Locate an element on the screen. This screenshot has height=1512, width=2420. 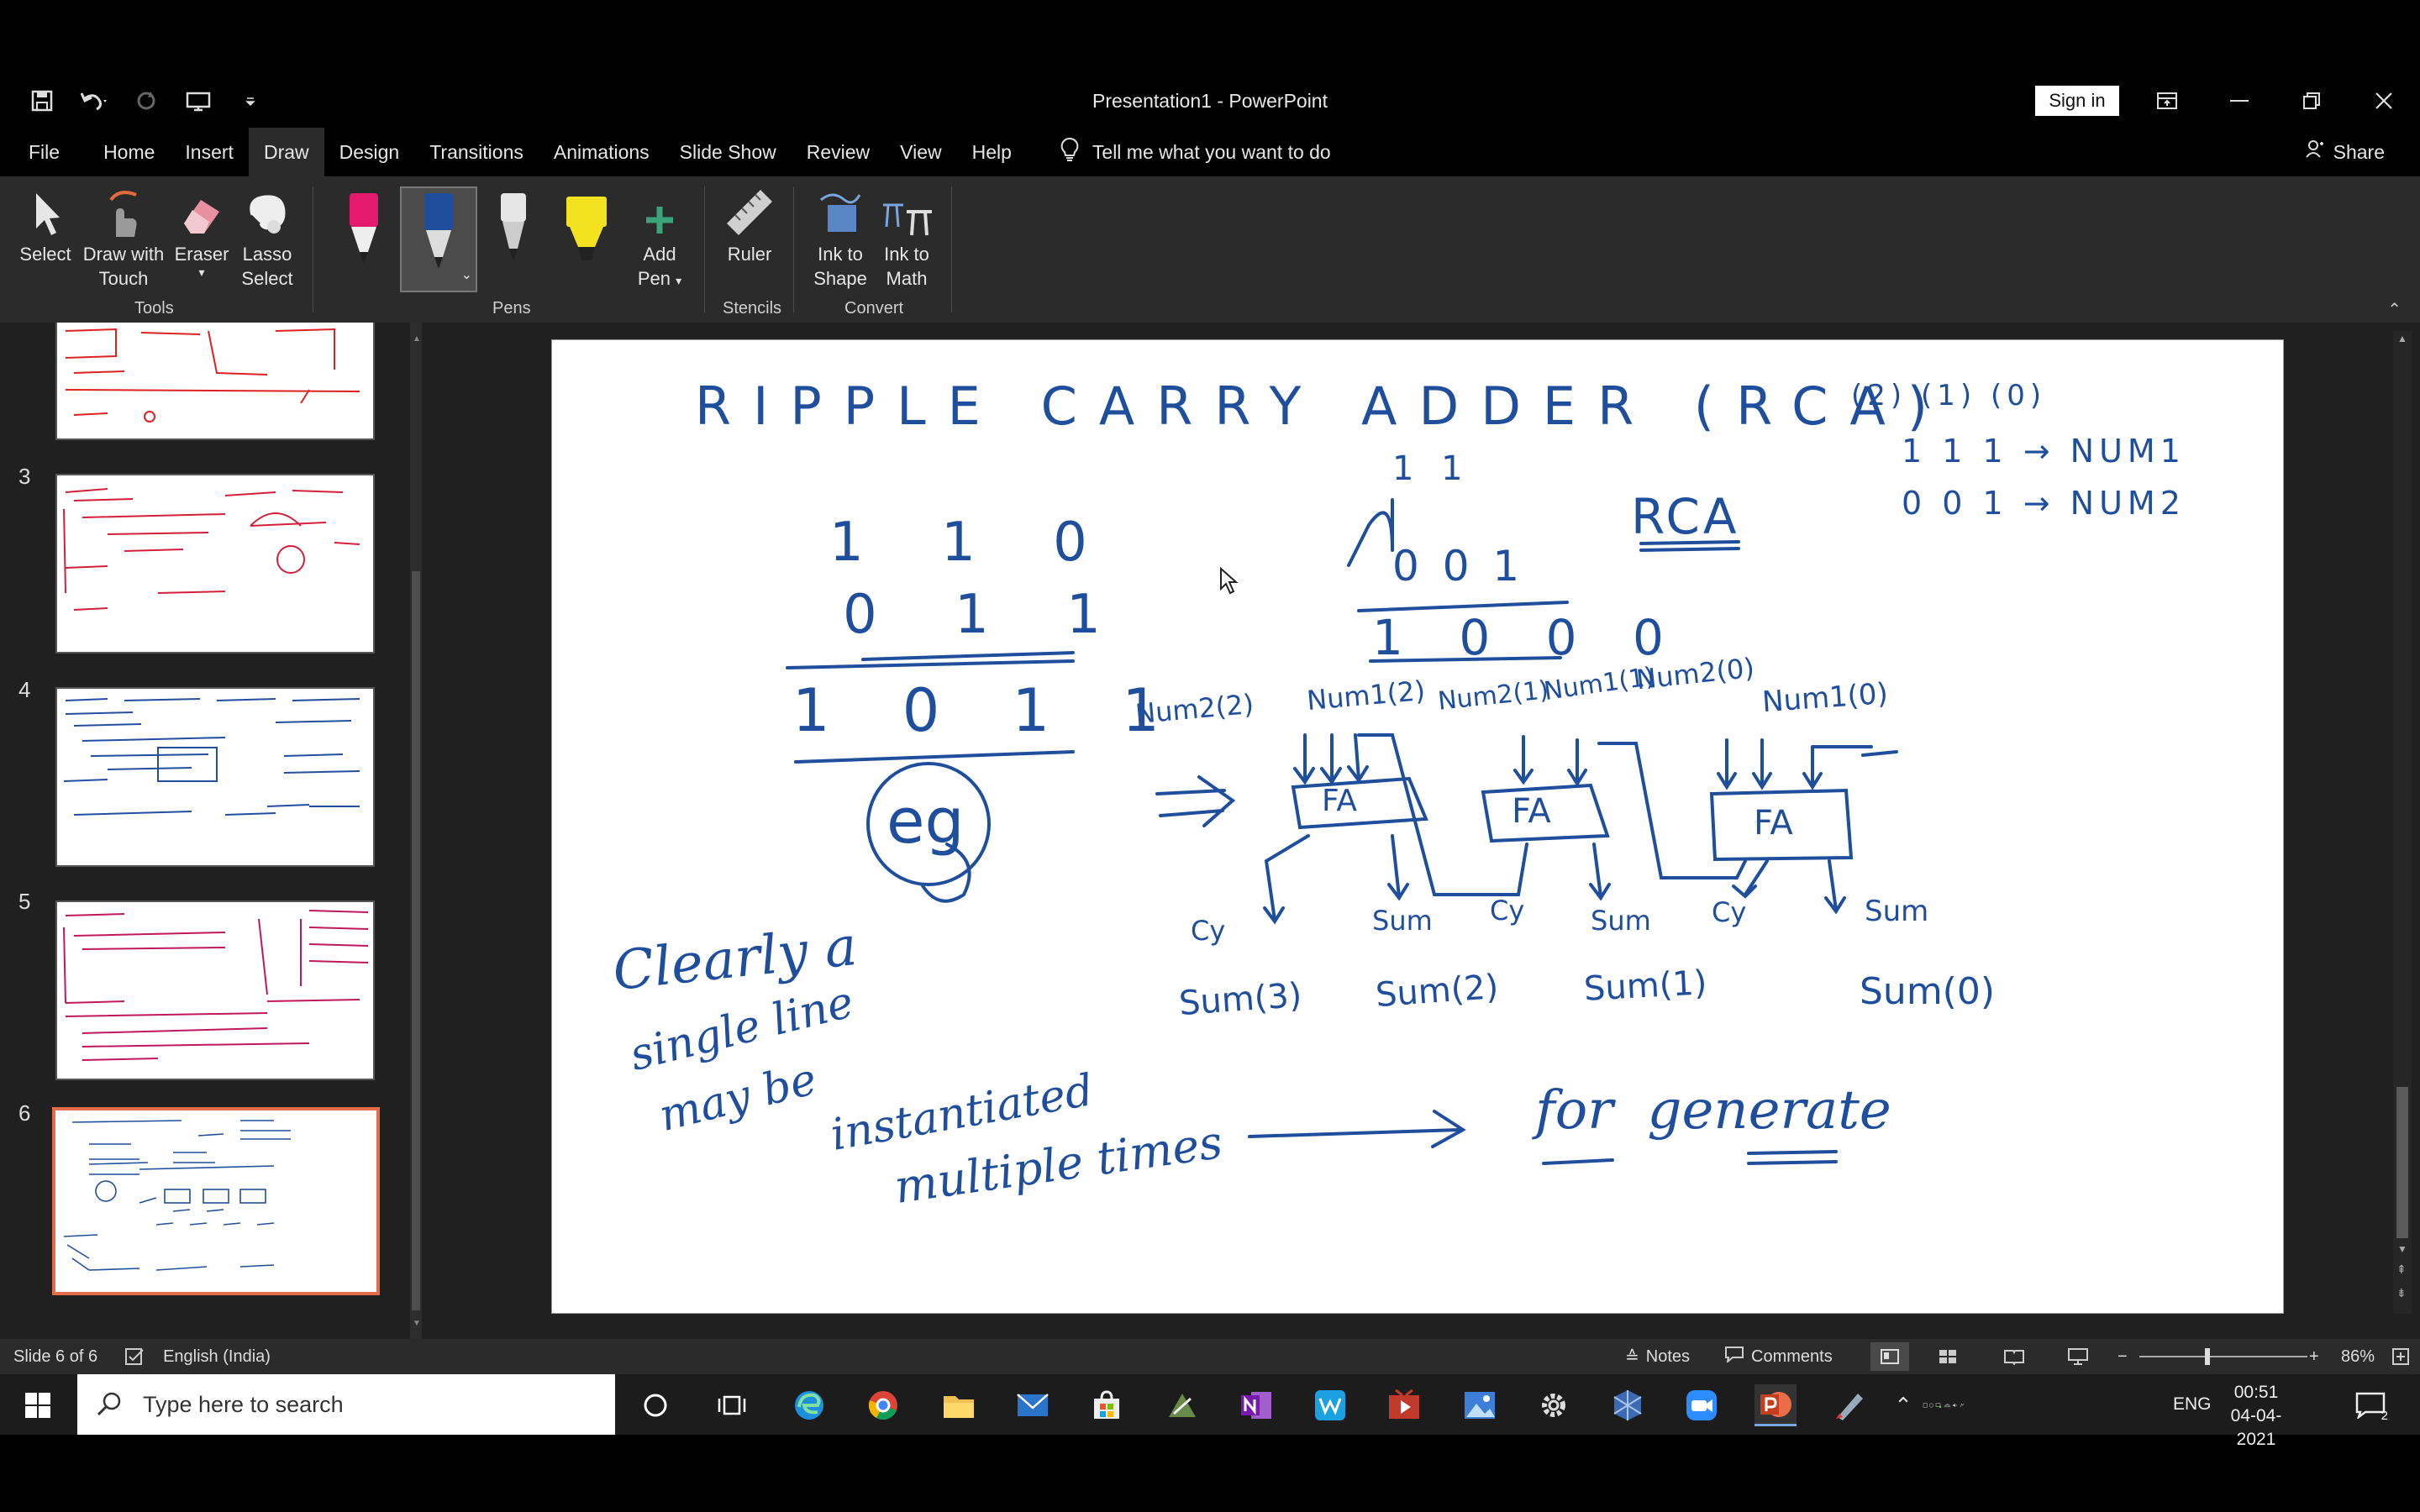
tab-design: Design is located at coordinates (369, 152).